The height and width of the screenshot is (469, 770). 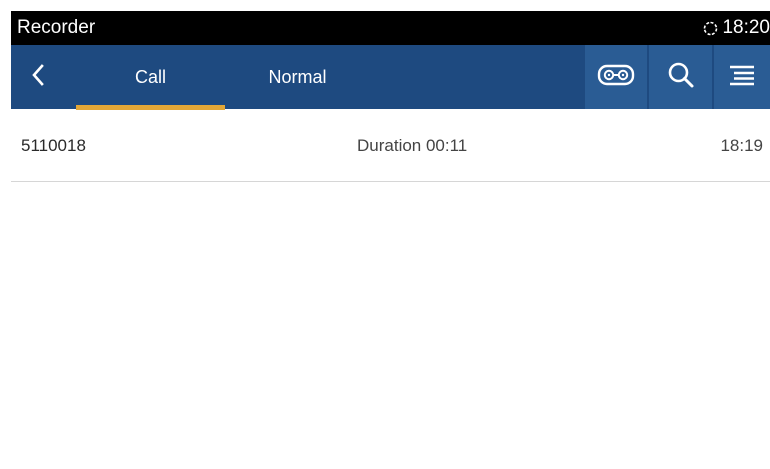 I want to click on recording-duration: Duration 00:11, so click(x=412, y=145).